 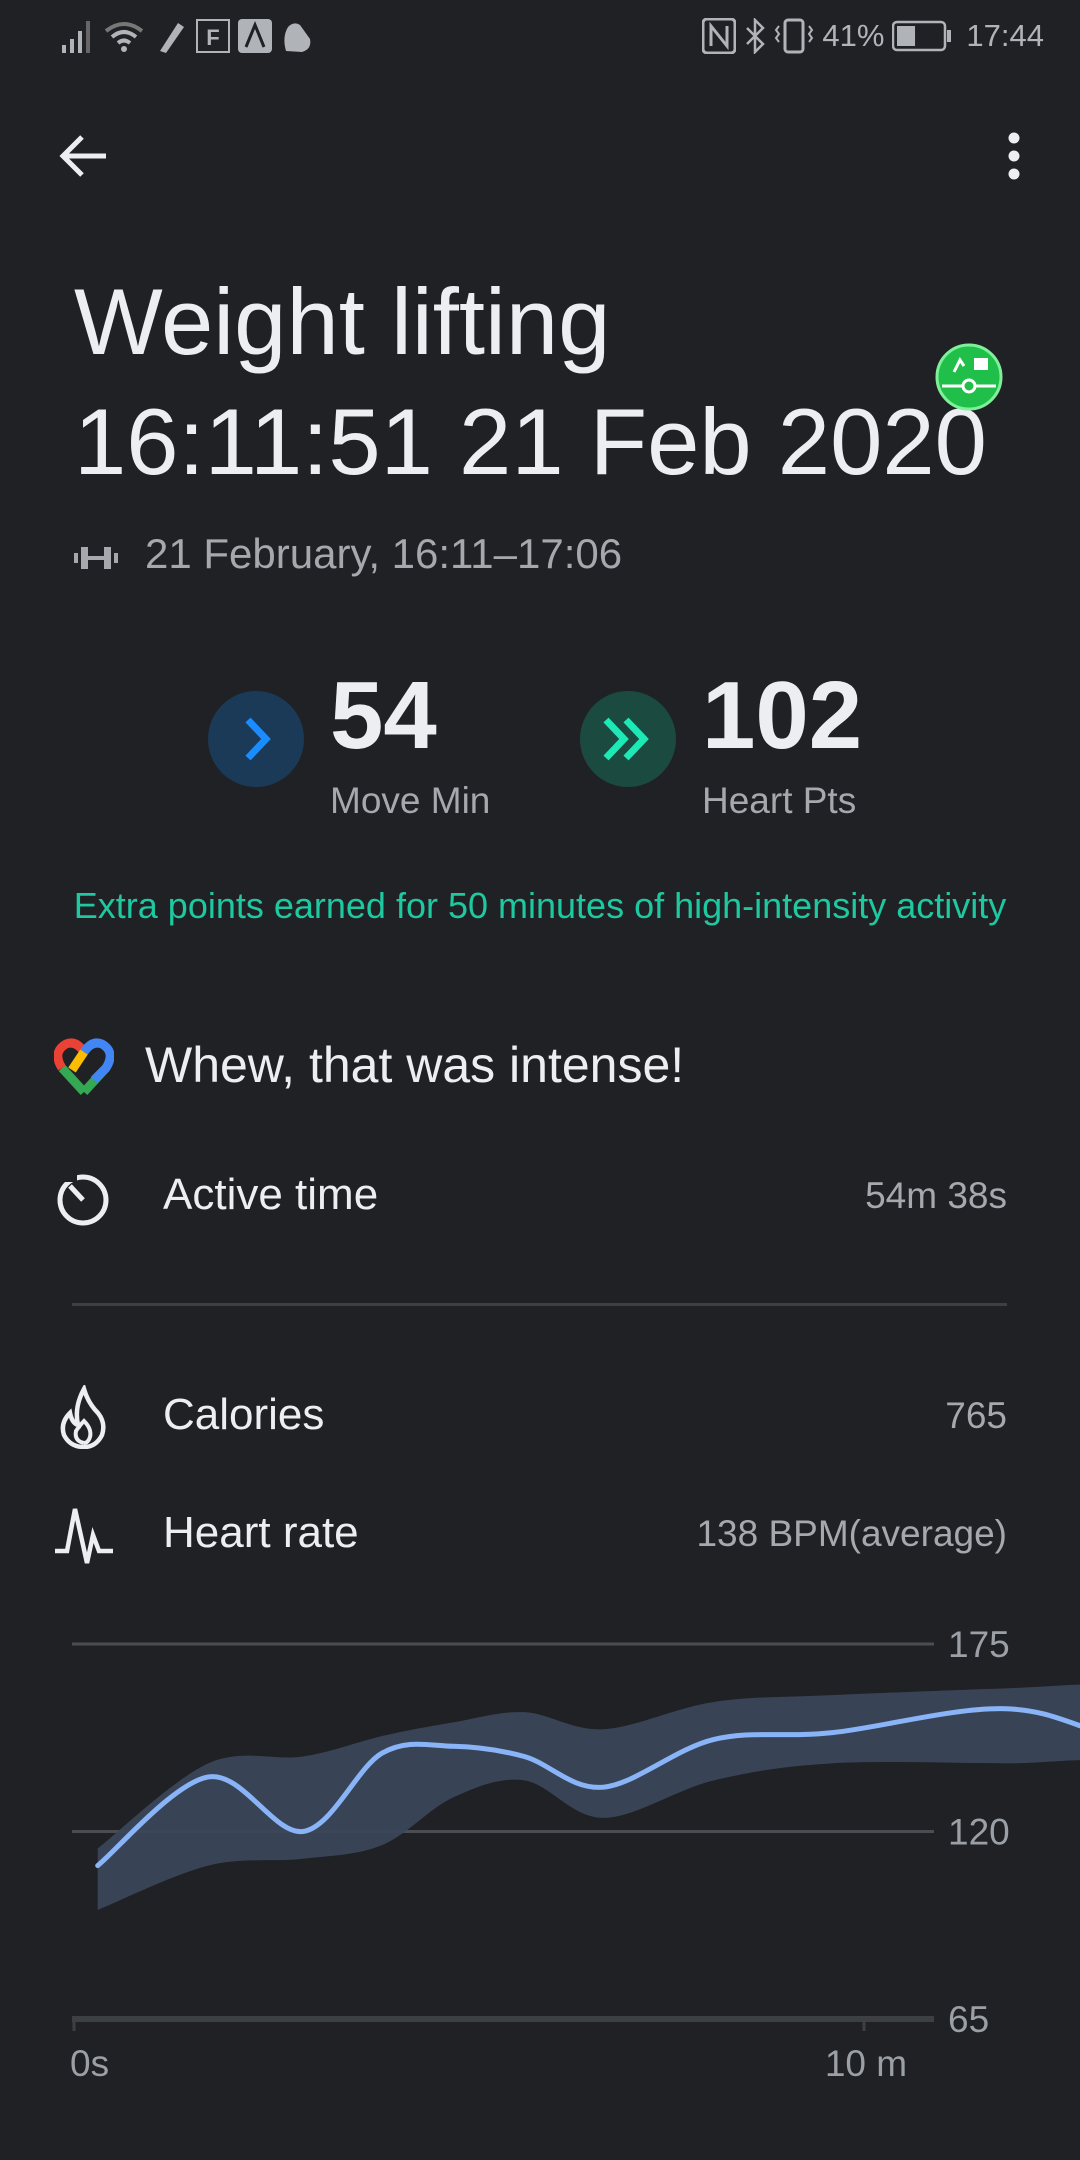 What do you see at coordinates (383, 715) in the screenshot?
I see `move-min-value: 54` at bounding box center [383, 715].